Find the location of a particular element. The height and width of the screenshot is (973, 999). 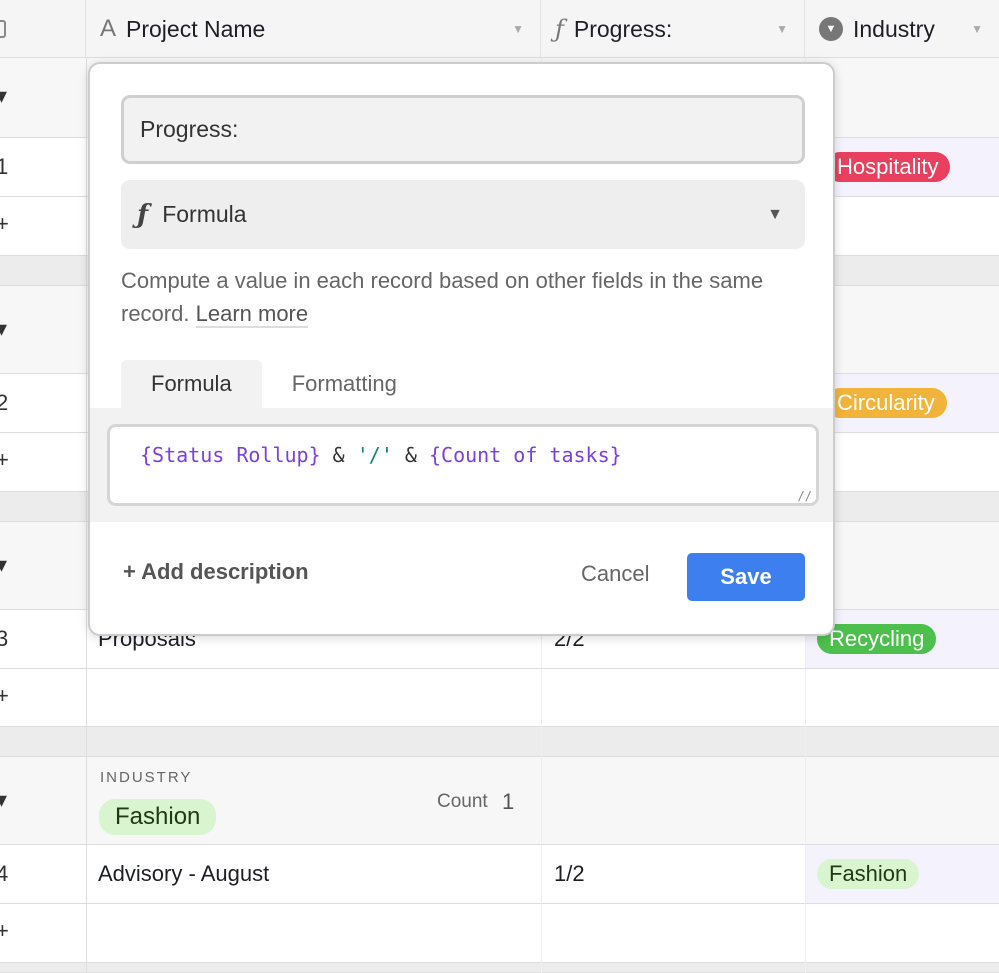

project-name-cell: Advisory - August is located at coordinates (183, 874).